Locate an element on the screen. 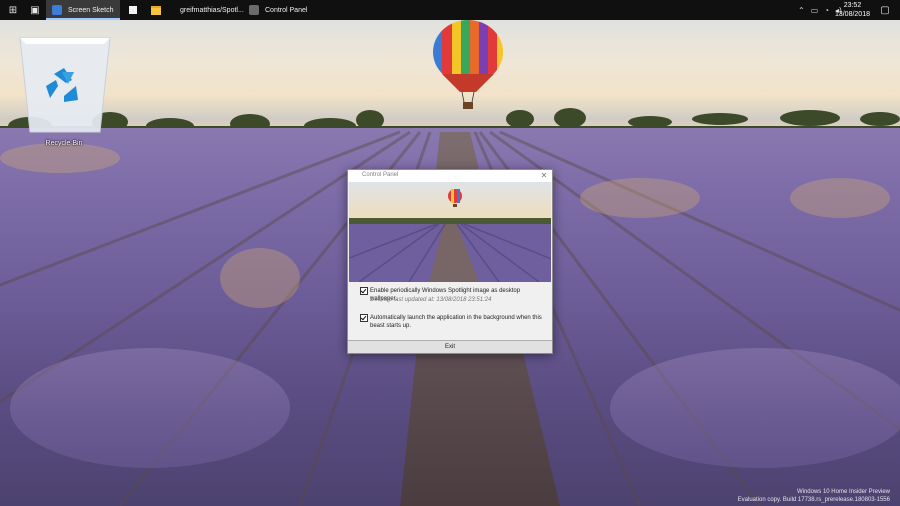 Image resolution: width=900 pixels, height=506 pixels. taskbar-item-label: Screen Sketch is located at coordinates (91, 10).